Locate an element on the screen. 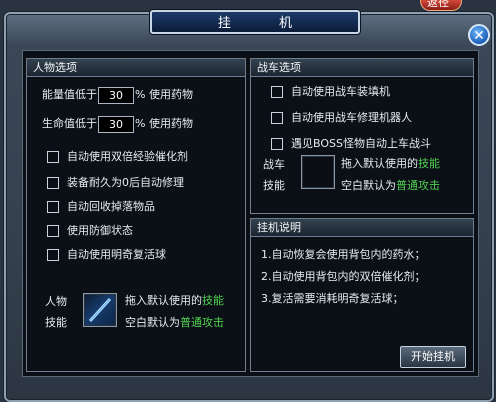 The height and width of the screenshot is (402, 496). window-title: 挂 机 is located at coordinates (255, 22).